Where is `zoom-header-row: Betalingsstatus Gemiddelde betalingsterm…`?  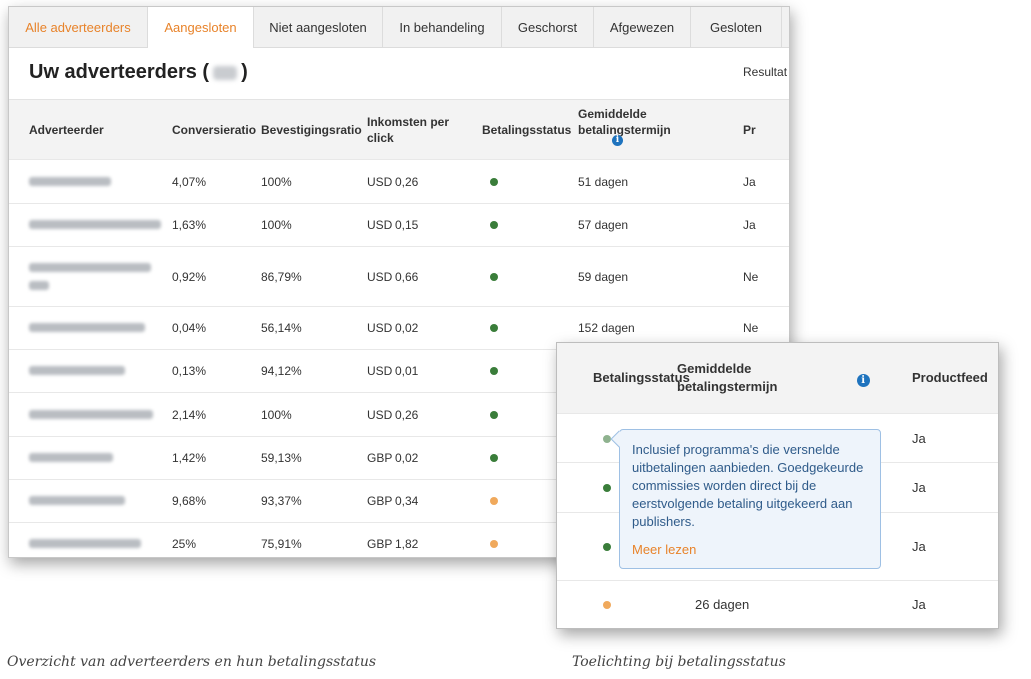
zoom-header-row: Betalingsstatus Gemiddelde betalingsterm… is located at coordinates (777, 378).